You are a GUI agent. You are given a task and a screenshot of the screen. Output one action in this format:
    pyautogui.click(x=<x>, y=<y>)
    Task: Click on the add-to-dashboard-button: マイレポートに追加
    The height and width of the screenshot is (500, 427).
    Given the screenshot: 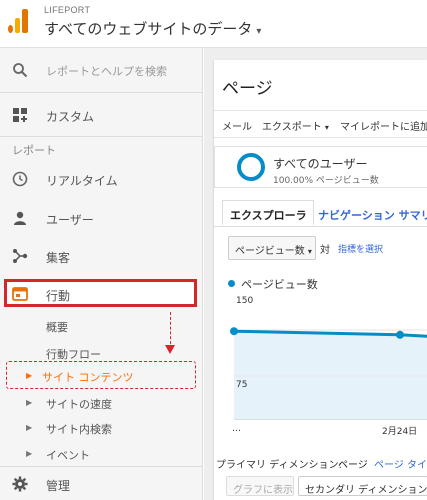 What is the action you would take?
    pyautogui.click(x=383, y=125)
    